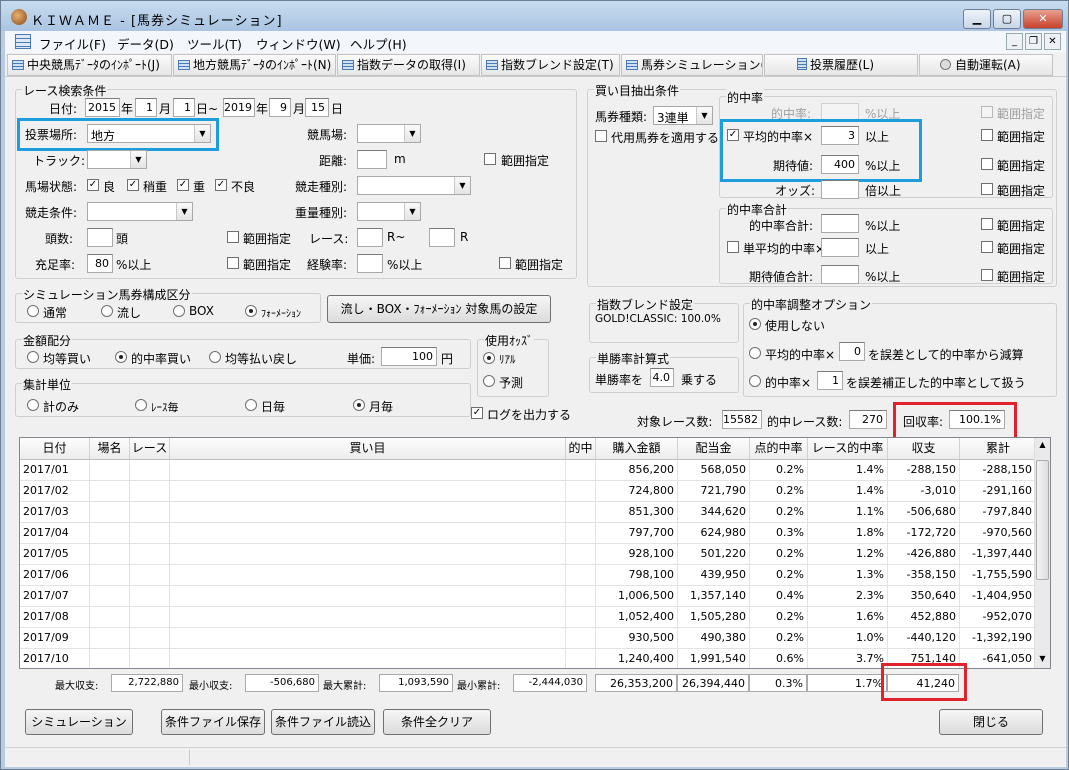  I want to click on menu-file: ファイル(F), so click(72, 43).